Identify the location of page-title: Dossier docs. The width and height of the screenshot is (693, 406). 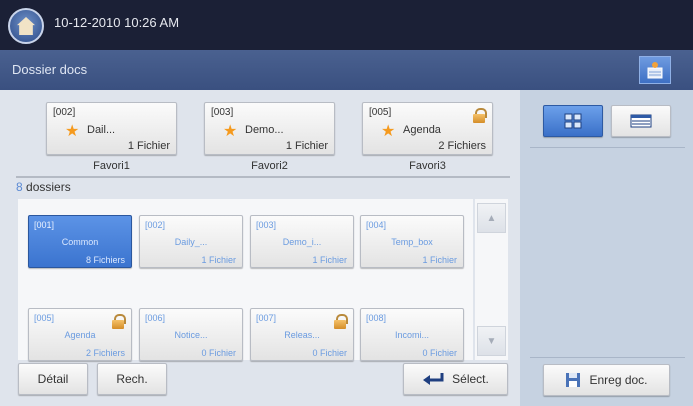
(50, 69).